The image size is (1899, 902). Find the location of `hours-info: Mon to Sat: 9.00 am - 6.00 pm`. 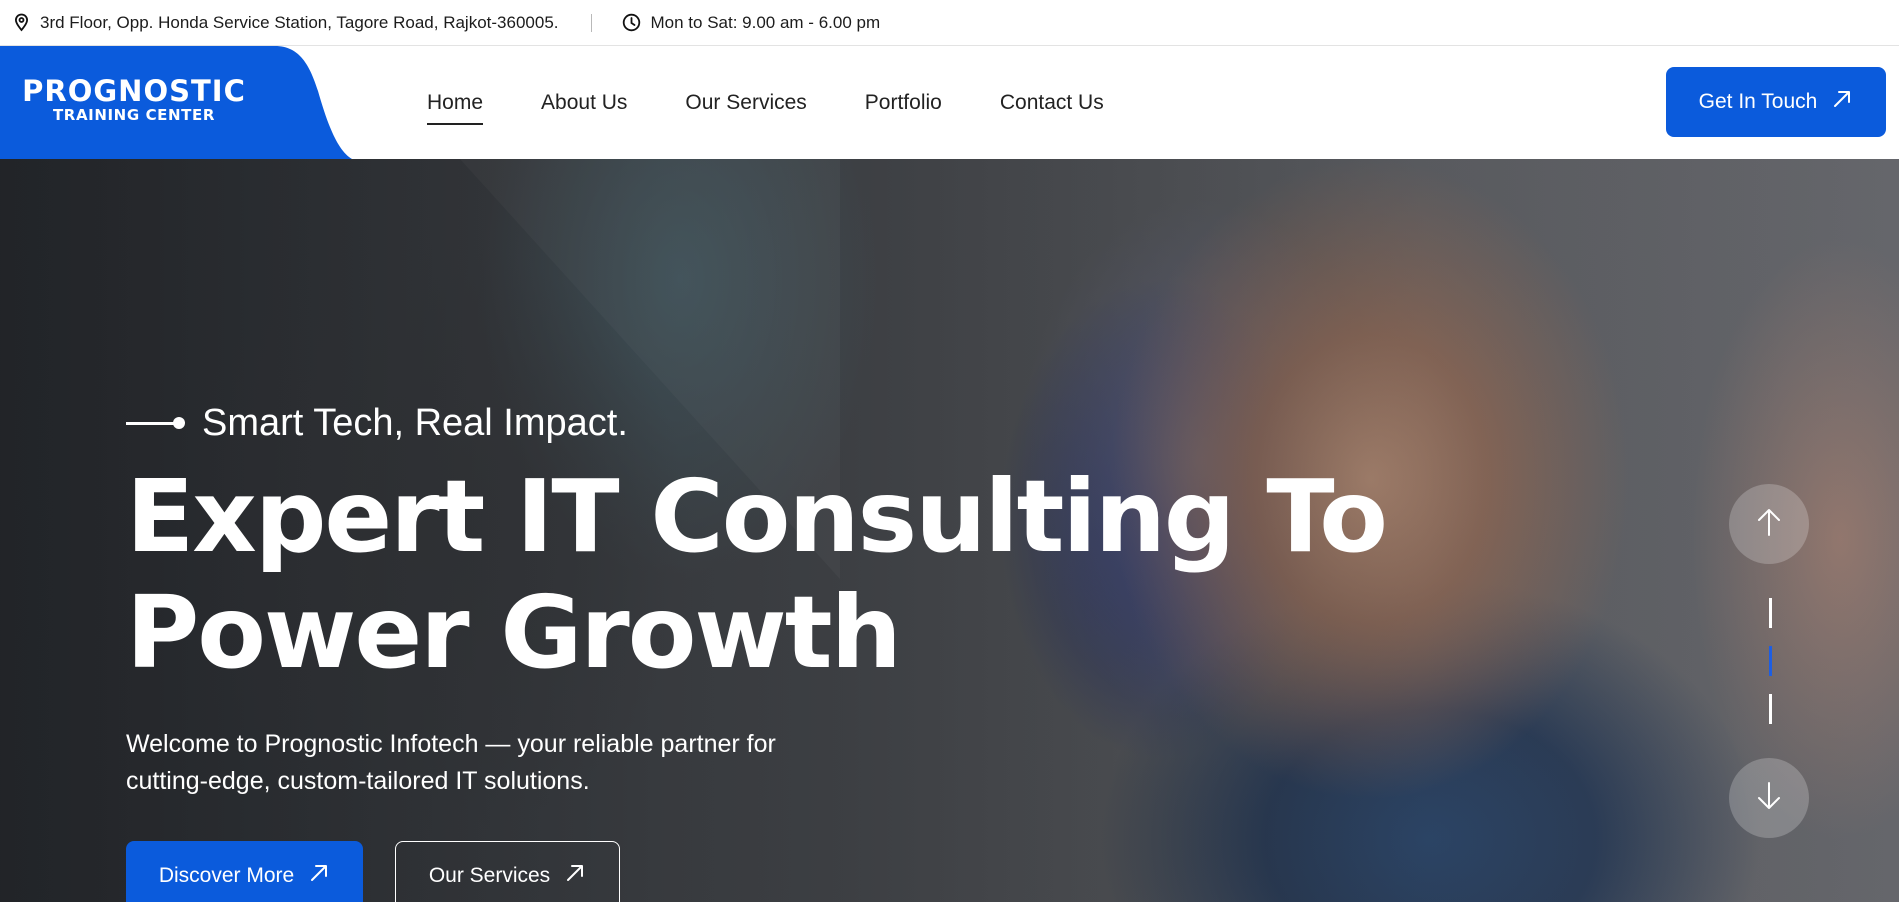

hours-info: Mon to Sat: 9.00 am - 6.00 pm is located at coordinates (751, 22).